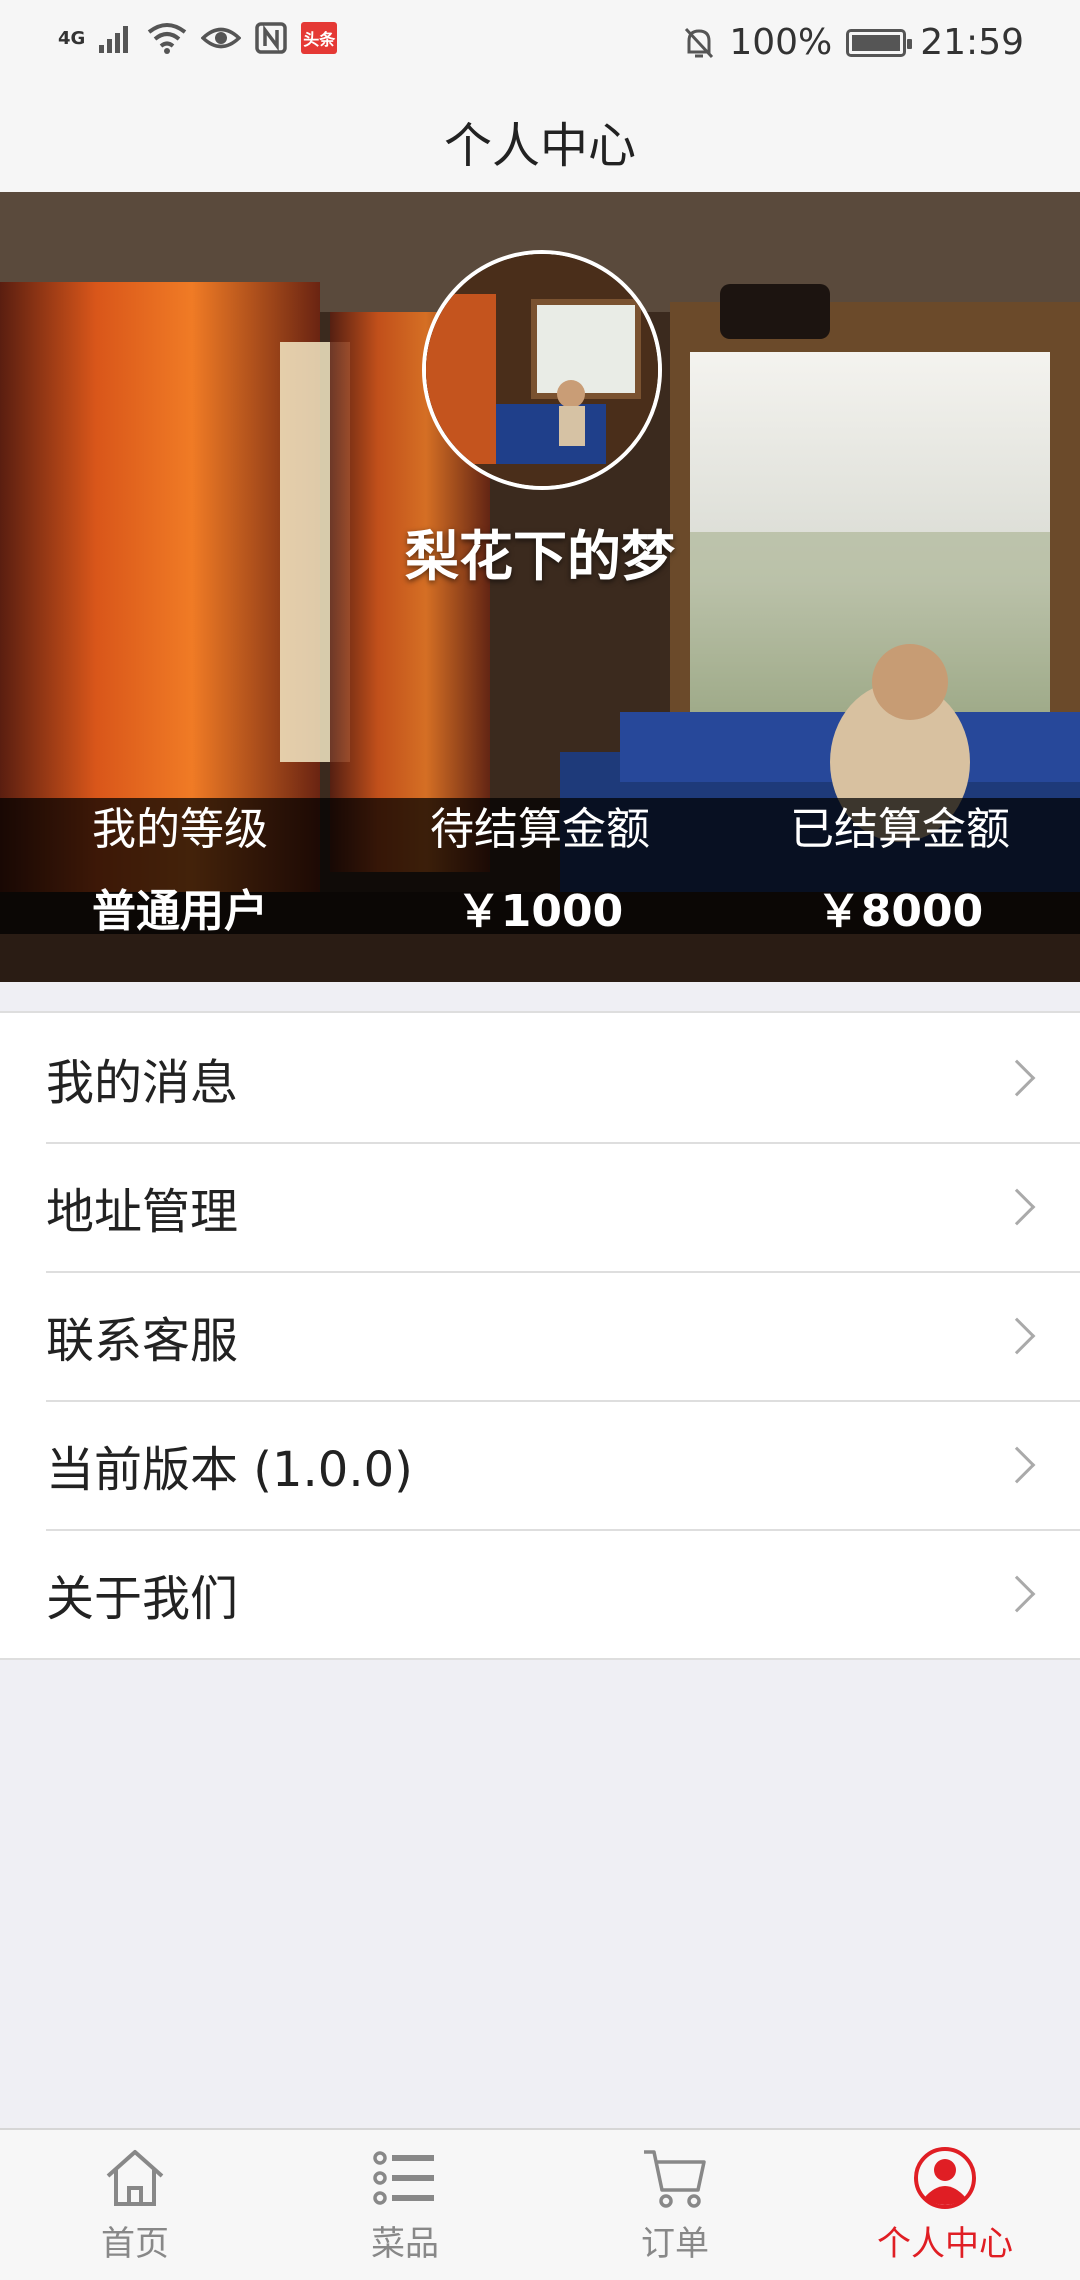  What do you see at coordinates (180, 911) in the screenshot?
I see `stat-value: 普通用户` at bounding box center [180, 911].